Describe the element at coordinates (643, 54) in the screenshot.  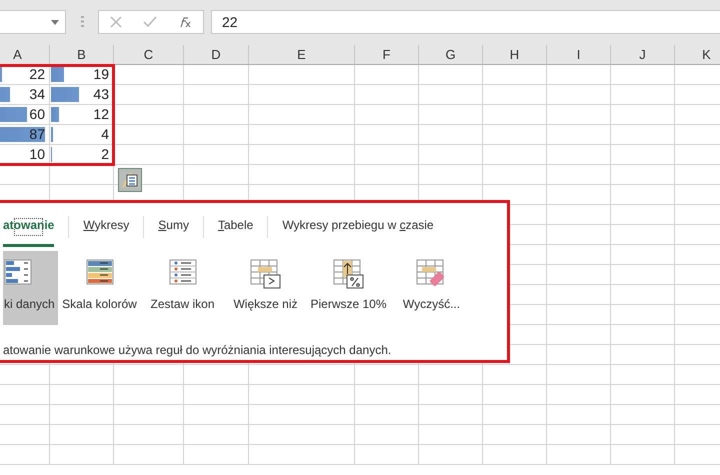
I see `column-header: J` at that location.